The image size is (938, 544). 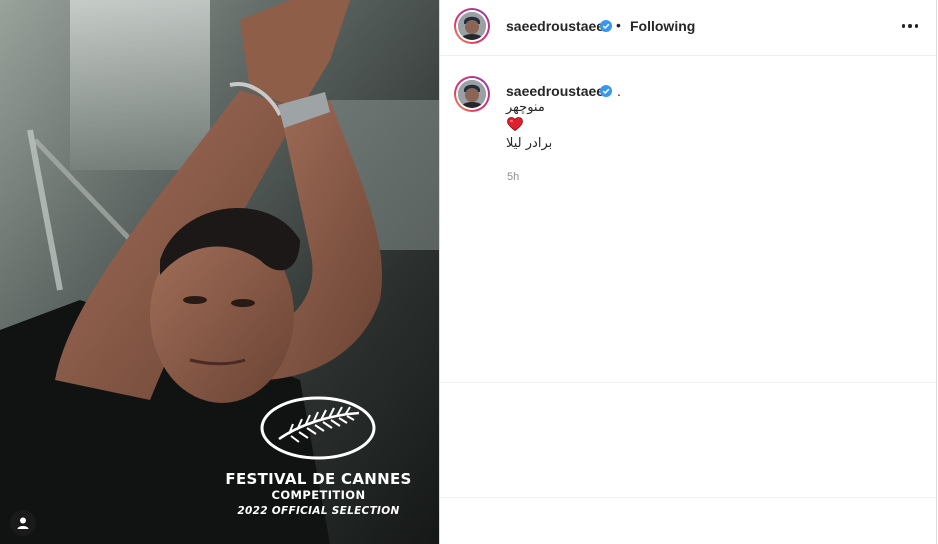 What do you see at coordinates (662, 26) in the screenshot?
I see `following-button: Following` at bounding box center [662, 26].